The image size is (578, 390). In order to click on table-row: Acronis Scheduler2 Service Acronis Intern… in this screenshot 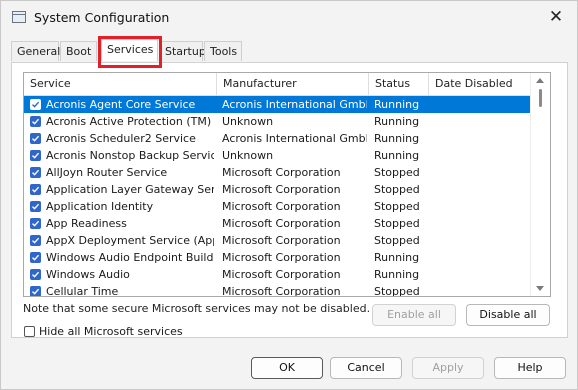, I will do `click(278, 138)`.